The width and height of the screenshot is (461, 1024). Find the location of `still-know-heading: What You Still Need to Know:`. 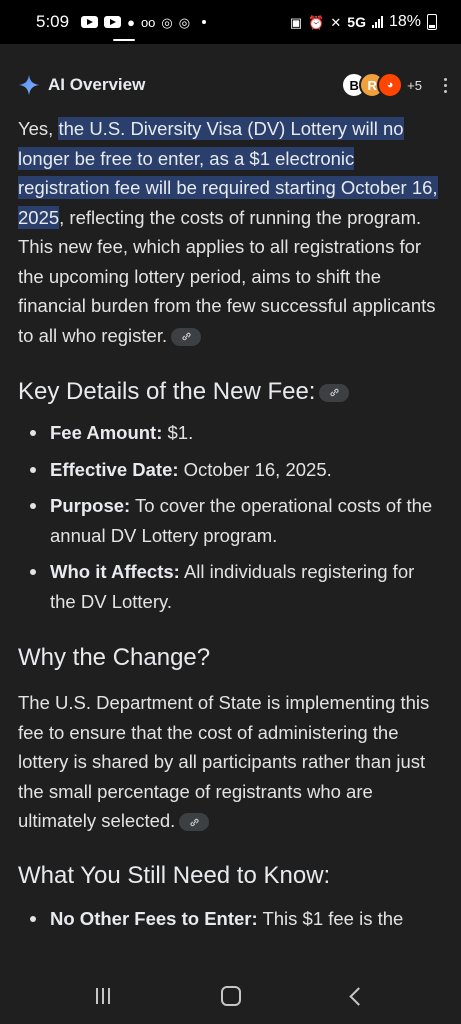

still-know-heading: What You Still Need to Know: is located at coordinates (174, 875).